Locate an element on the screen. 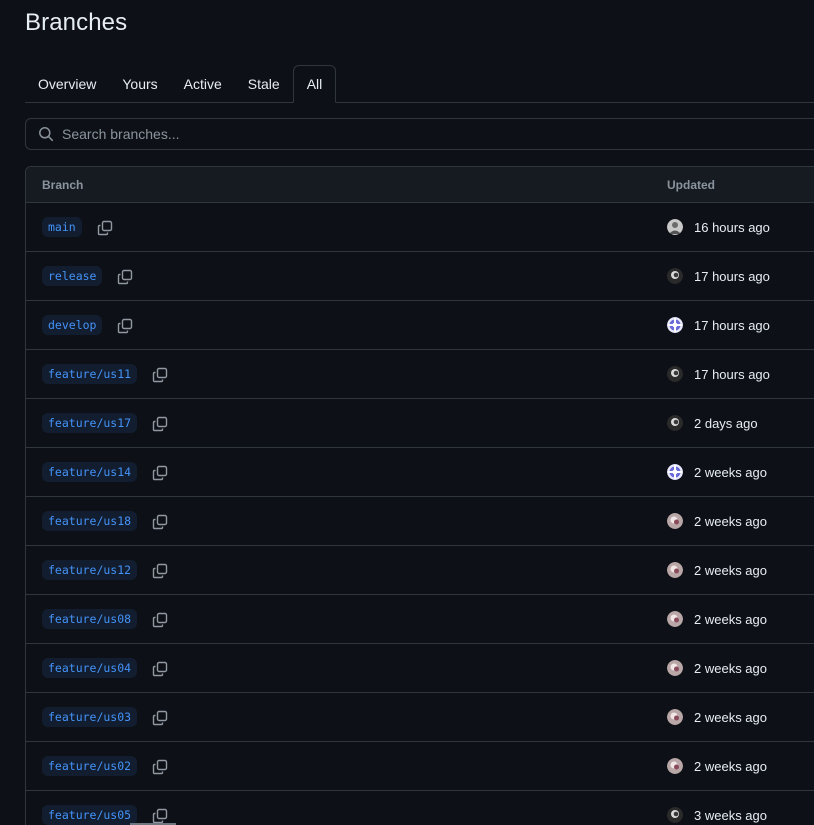  table-row: feature/us03 2 weeks ago is located at coordinates (420, 717).